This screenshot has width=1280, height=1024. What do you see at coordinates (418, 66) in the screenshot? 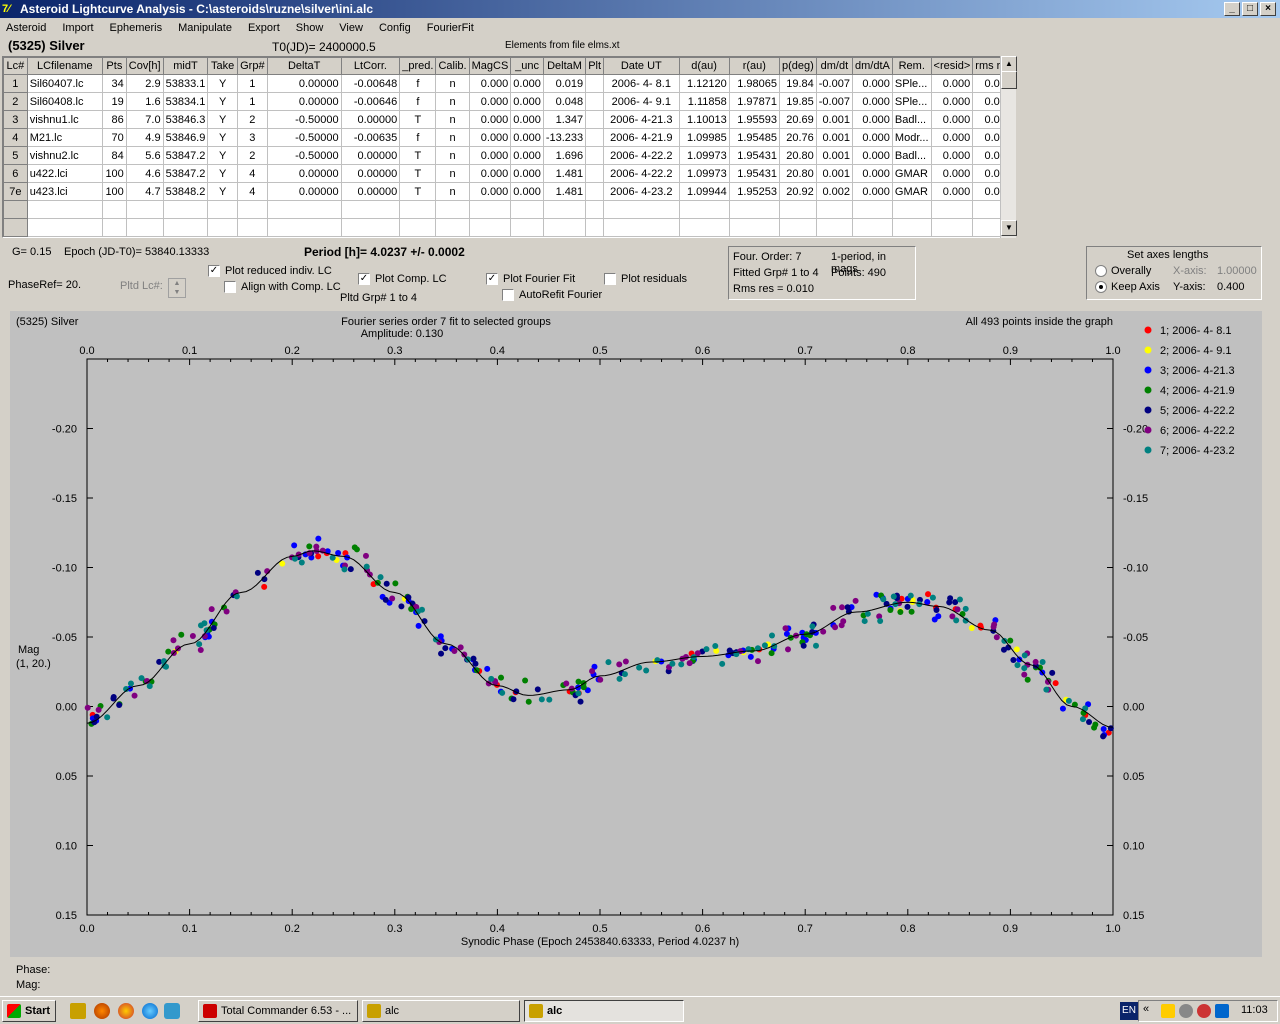
I see `column-header: _pred.` at bounding box center [418, 66].